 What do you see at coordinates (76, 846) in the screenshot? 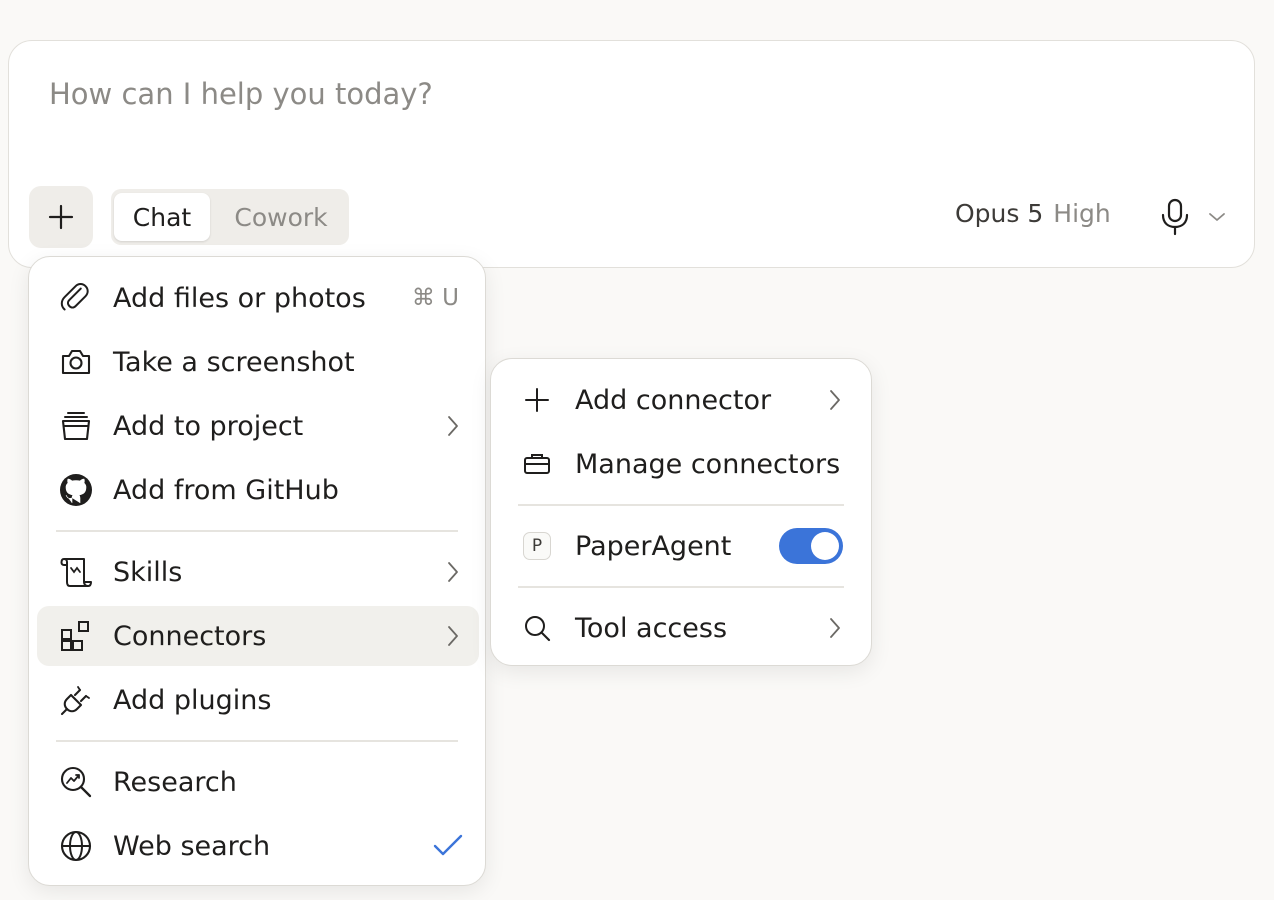
I see `globe-icon` at bounding box center [76, 846].